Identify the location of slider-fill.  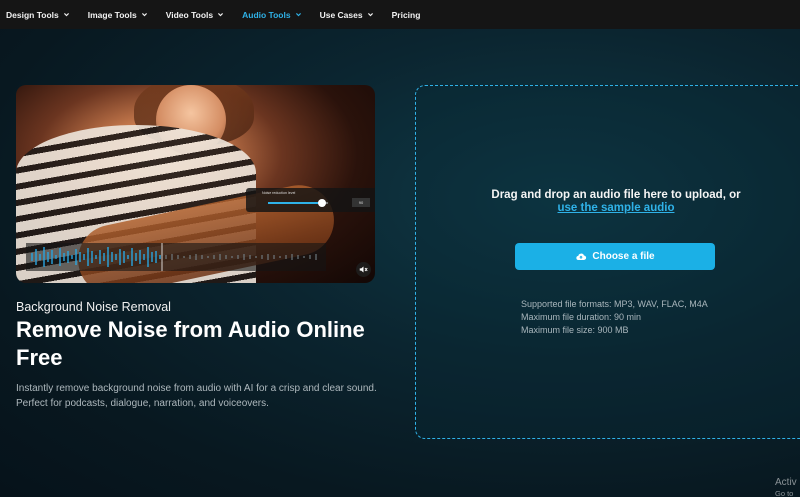
(295, 203).